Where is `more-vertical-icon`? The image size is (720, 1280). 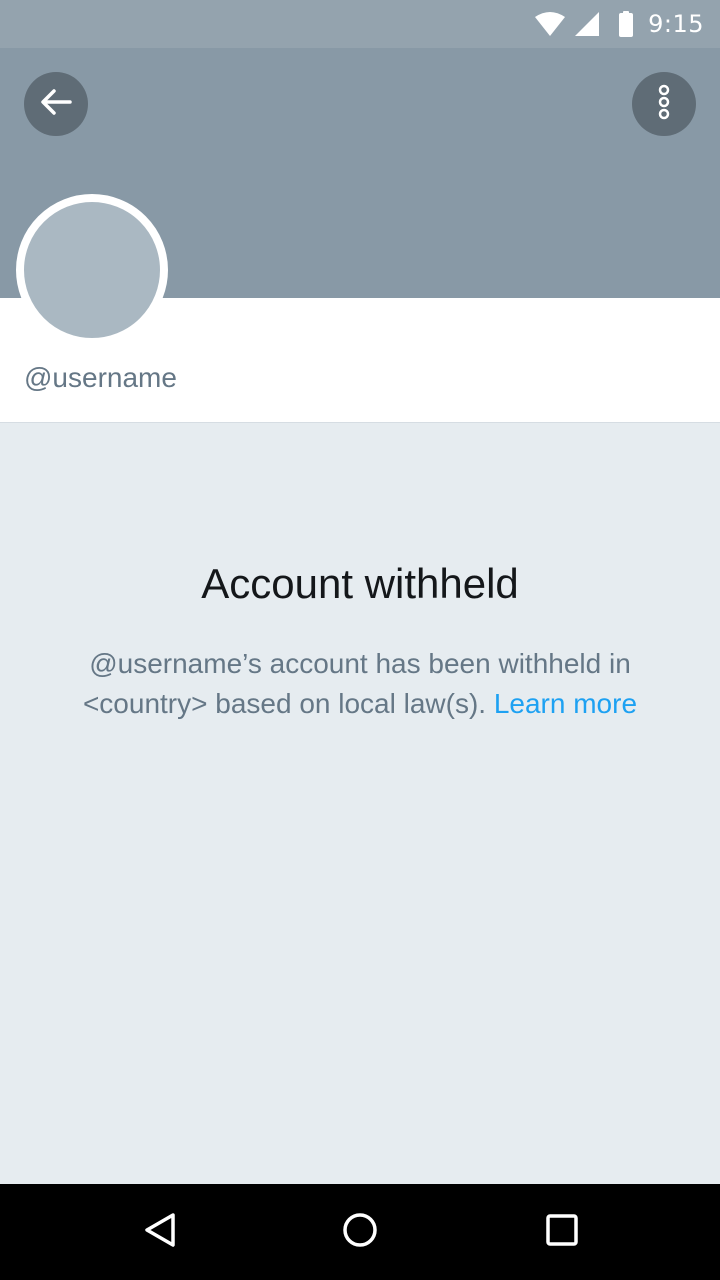 more-vertical-icon is located at coordinates (664, 104).